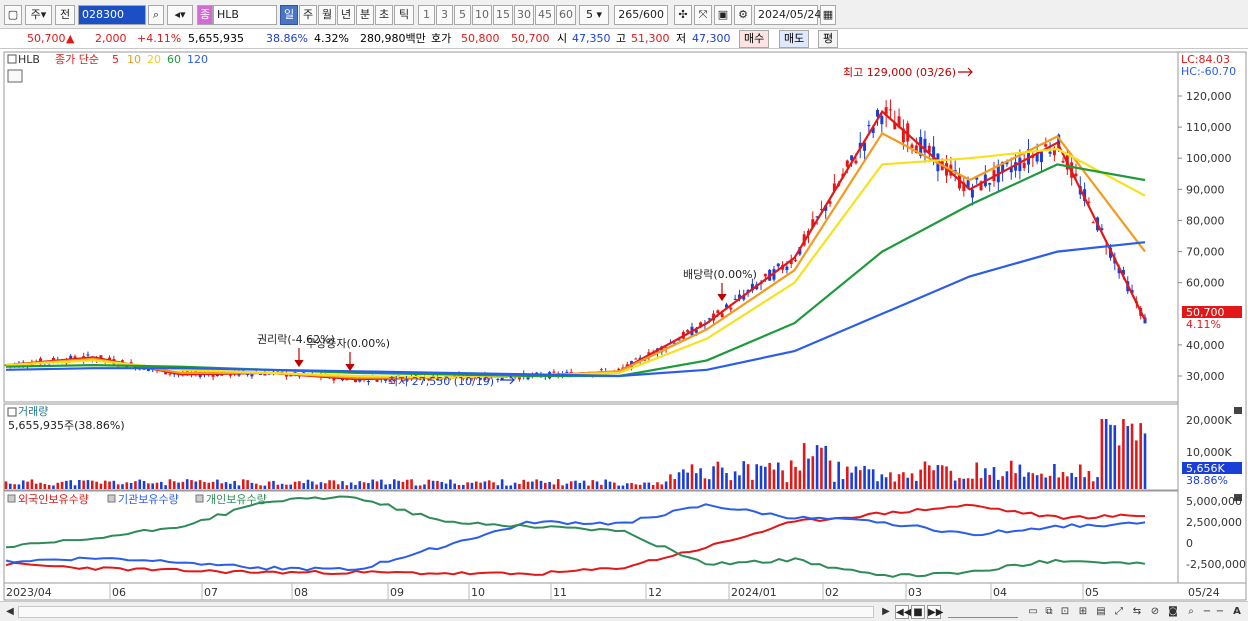  I want to click on compare-icon: ⇆, so click(1137, 612).